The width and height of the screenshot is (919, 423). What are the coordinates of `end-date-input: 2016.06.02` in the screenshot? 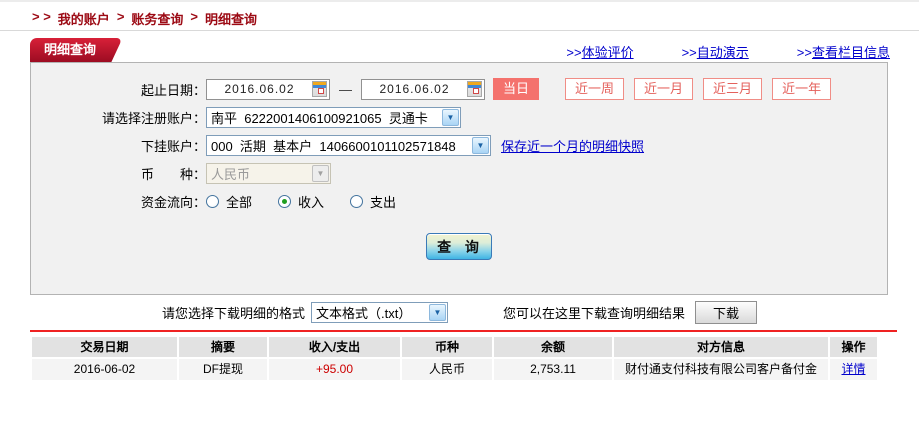 It's located at (423, 89).